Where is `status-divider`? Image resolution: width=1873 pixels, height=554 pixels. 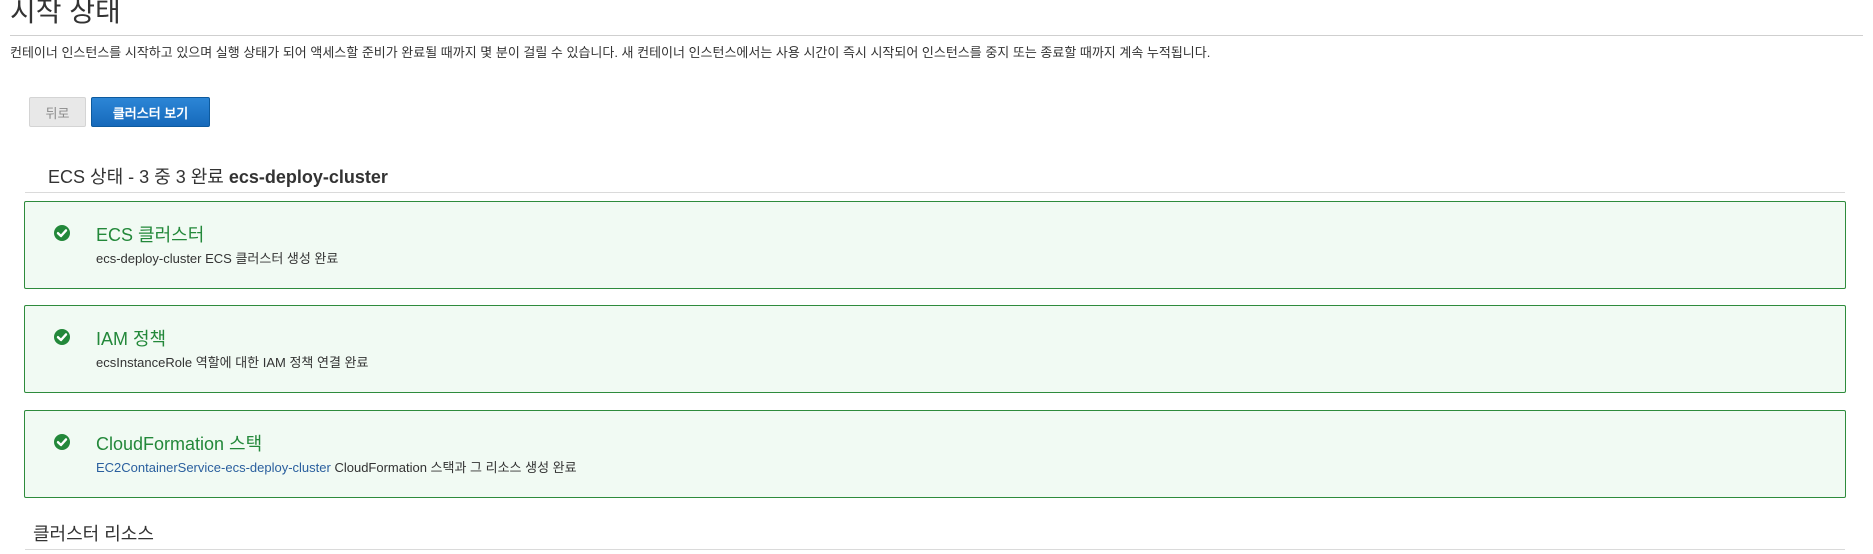 status-divider is located at coordinates (935, 192).